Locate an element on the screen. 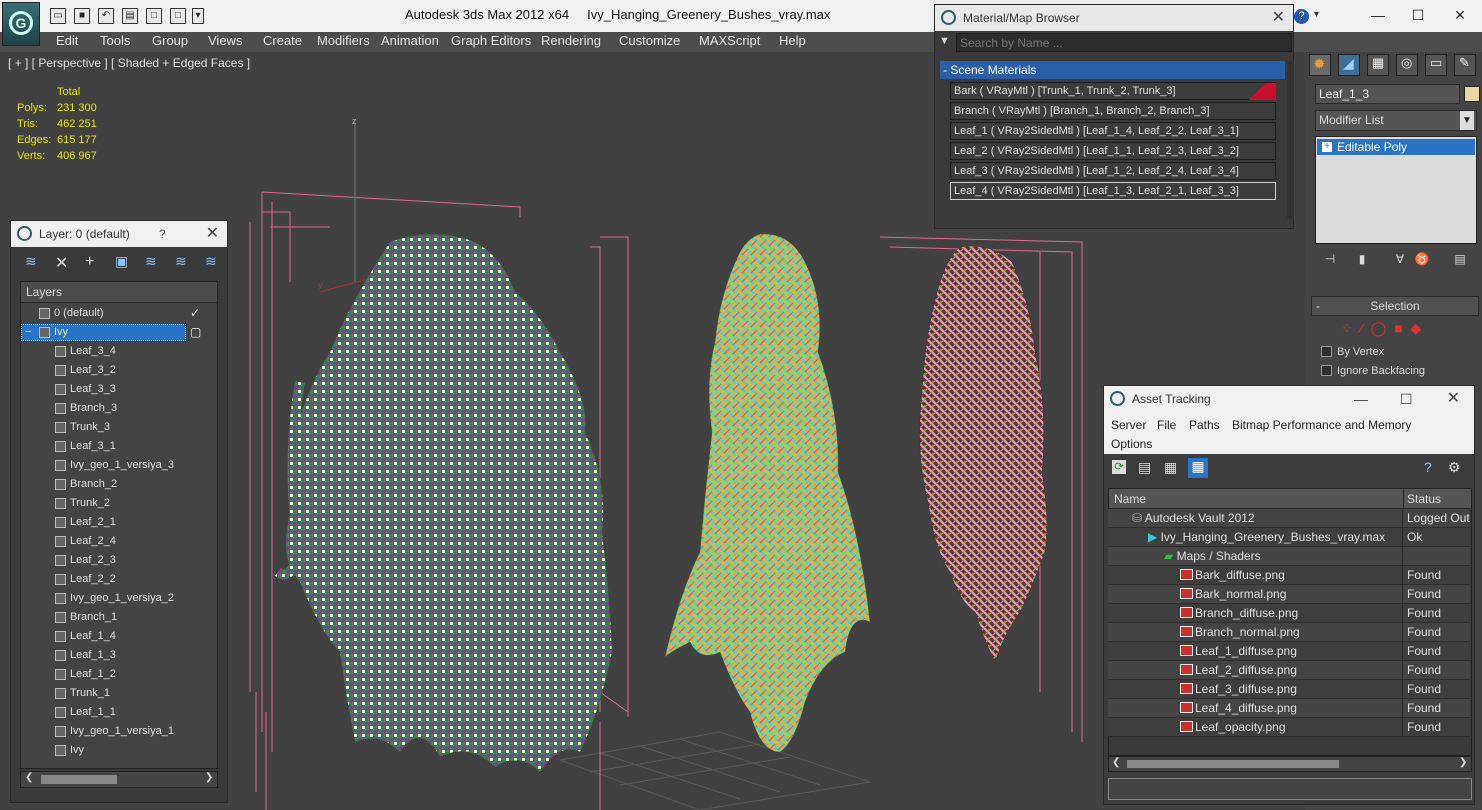  checkbox-box is located at coordinates (1326, 351).